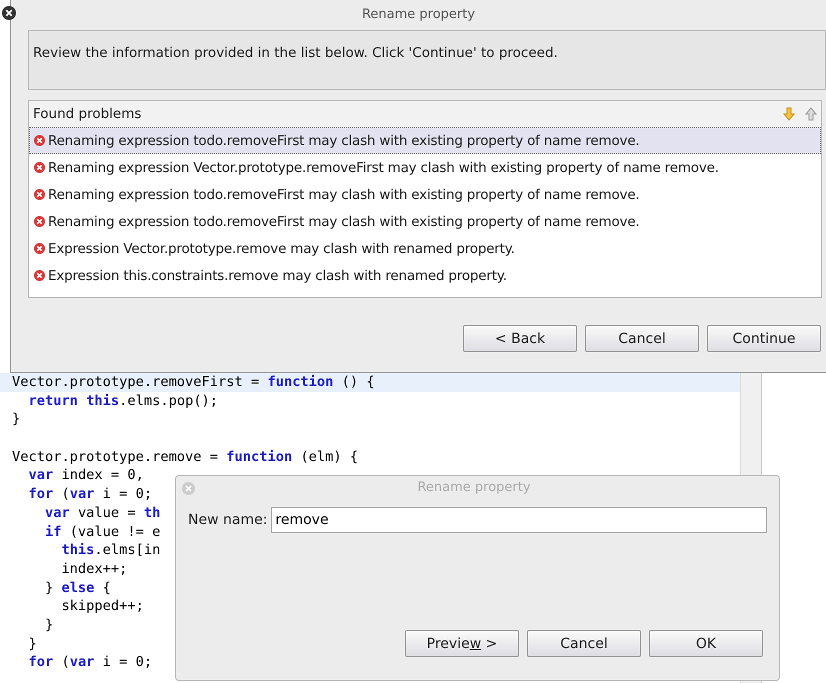 This screenshot has width=826, height=683. I want to click on code-line: skipped++;, so click(102, 606).